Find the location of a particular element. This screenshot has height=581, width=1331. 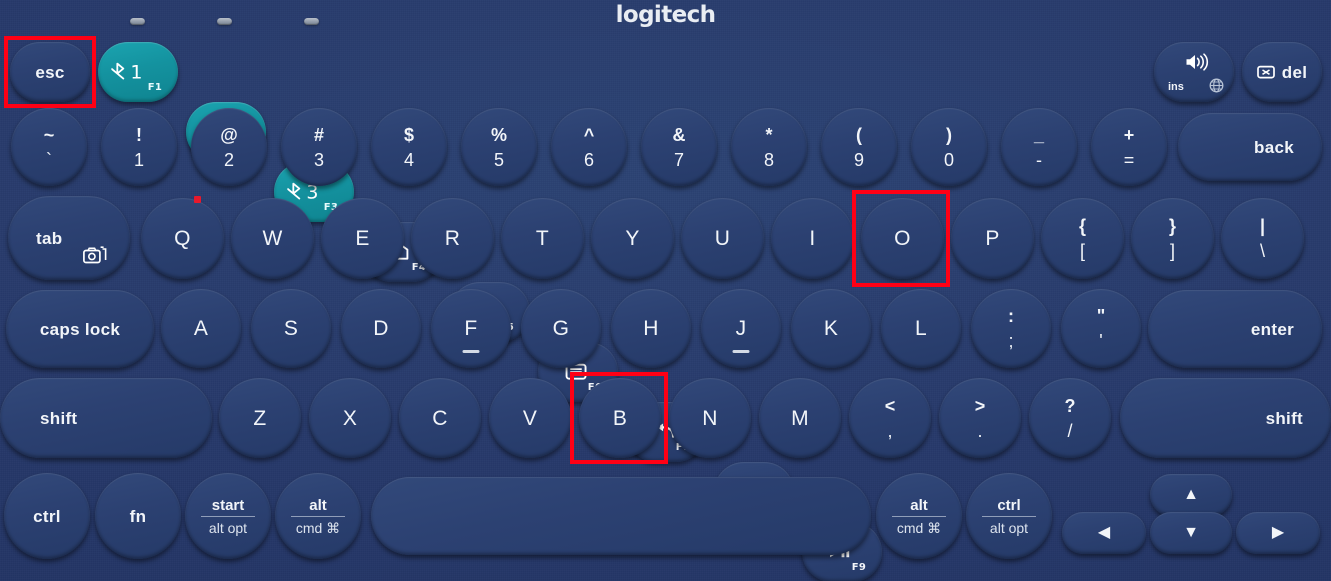

two-legend: 2 is located at coordinates (228, 159).